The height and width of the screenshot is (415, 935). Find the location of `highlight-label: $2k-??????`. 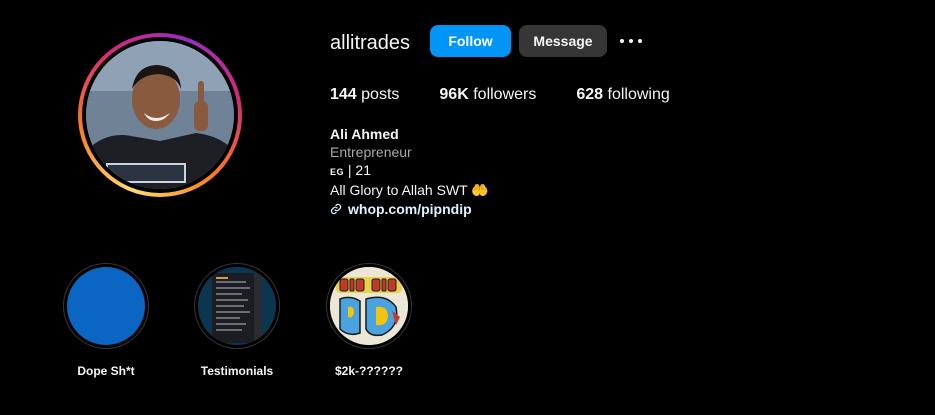

highlight-label: $2k-?????? is located at coordinates (369, 371).